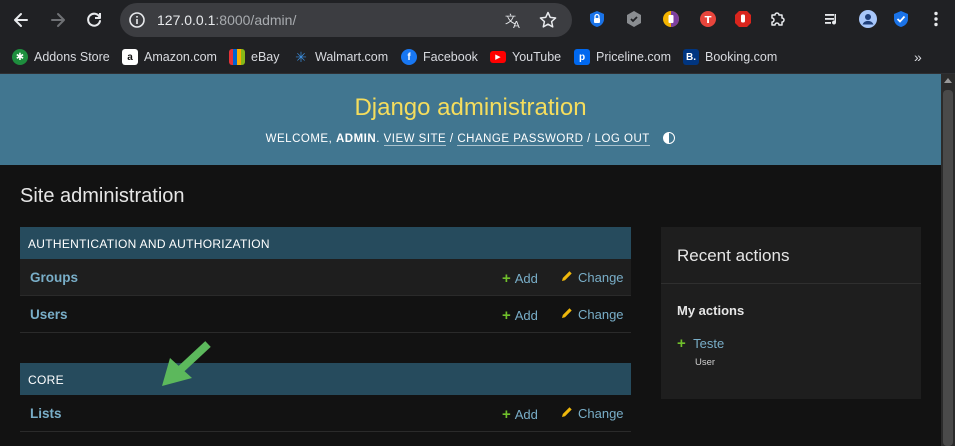 The width and height of the screenshot is (955, 446). What do you see at coordinates (711, 310) in the screenshot?
I see `my-actions-heading: My actions` at bounding box center [711, 310].